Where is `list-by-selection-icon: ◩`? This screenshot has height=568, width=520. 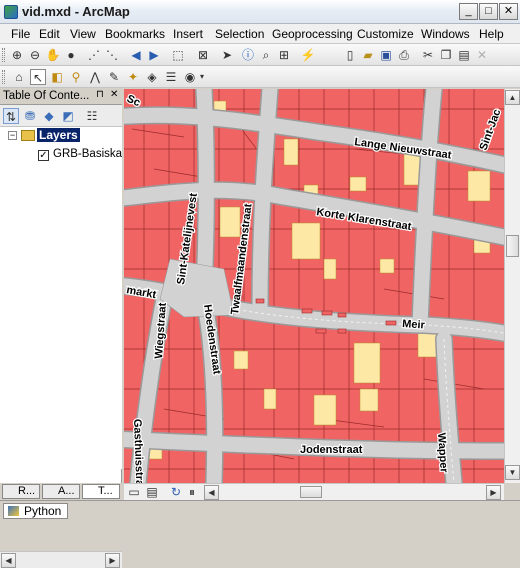
list-by-selection-icon: ◩ is located at coordinates (68, 116).